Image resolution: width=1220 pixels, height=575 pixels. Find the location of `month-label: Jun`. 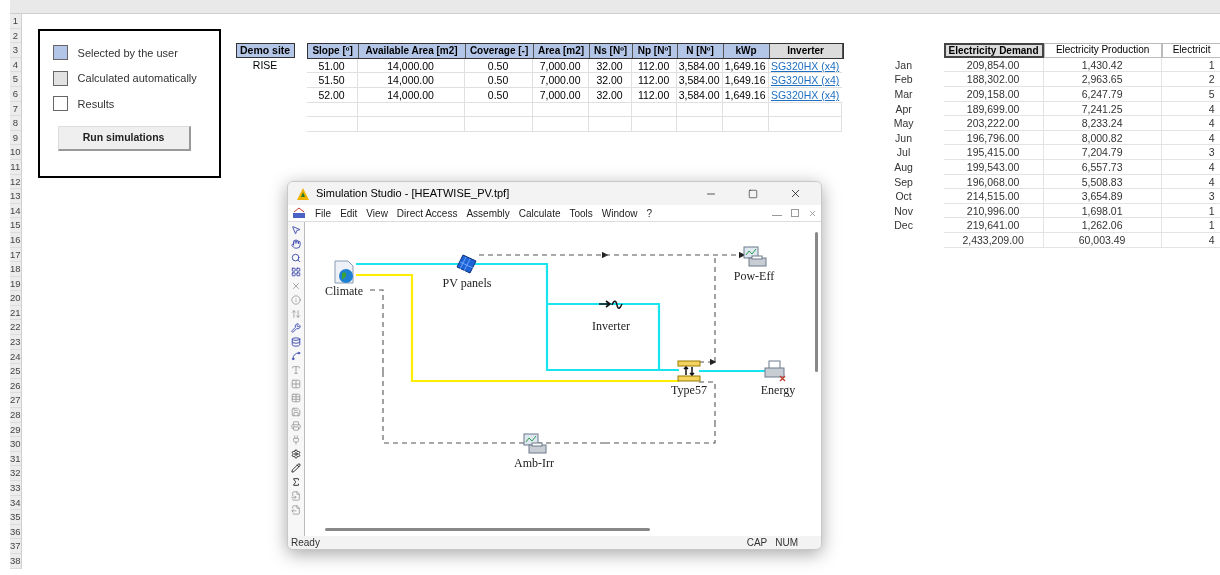

month-label: Jun is located at coordinates (904, 138).